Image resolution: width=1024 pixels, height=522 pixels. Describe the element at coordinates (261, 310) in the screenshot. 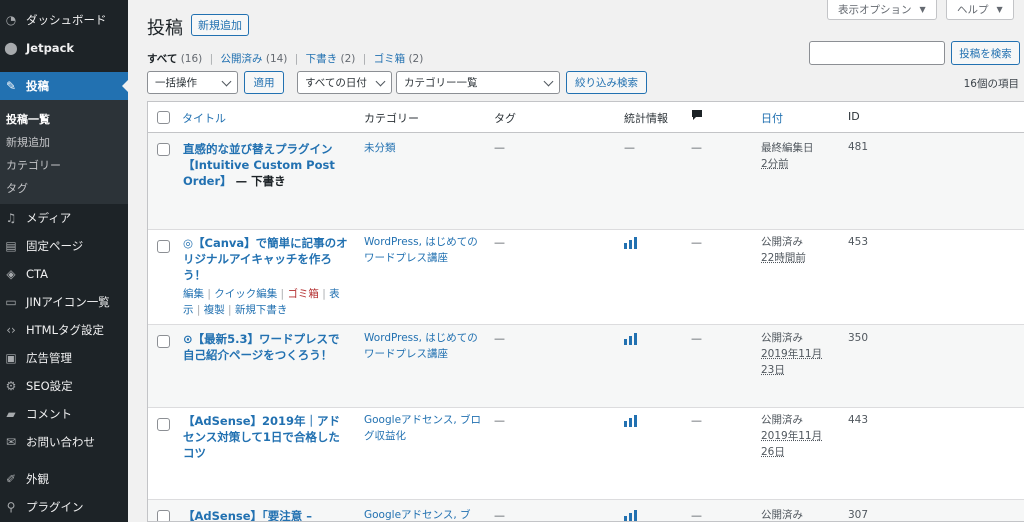

I see `new-draft-link: 新規下書き` at that location.